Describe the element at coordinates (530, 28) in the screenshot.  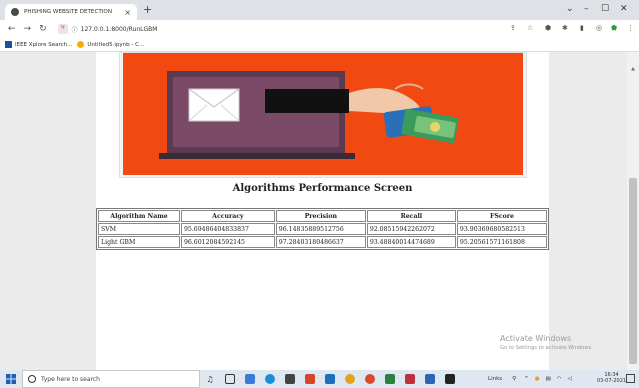
I see `bookmark-star-icon: ☆` at that location.